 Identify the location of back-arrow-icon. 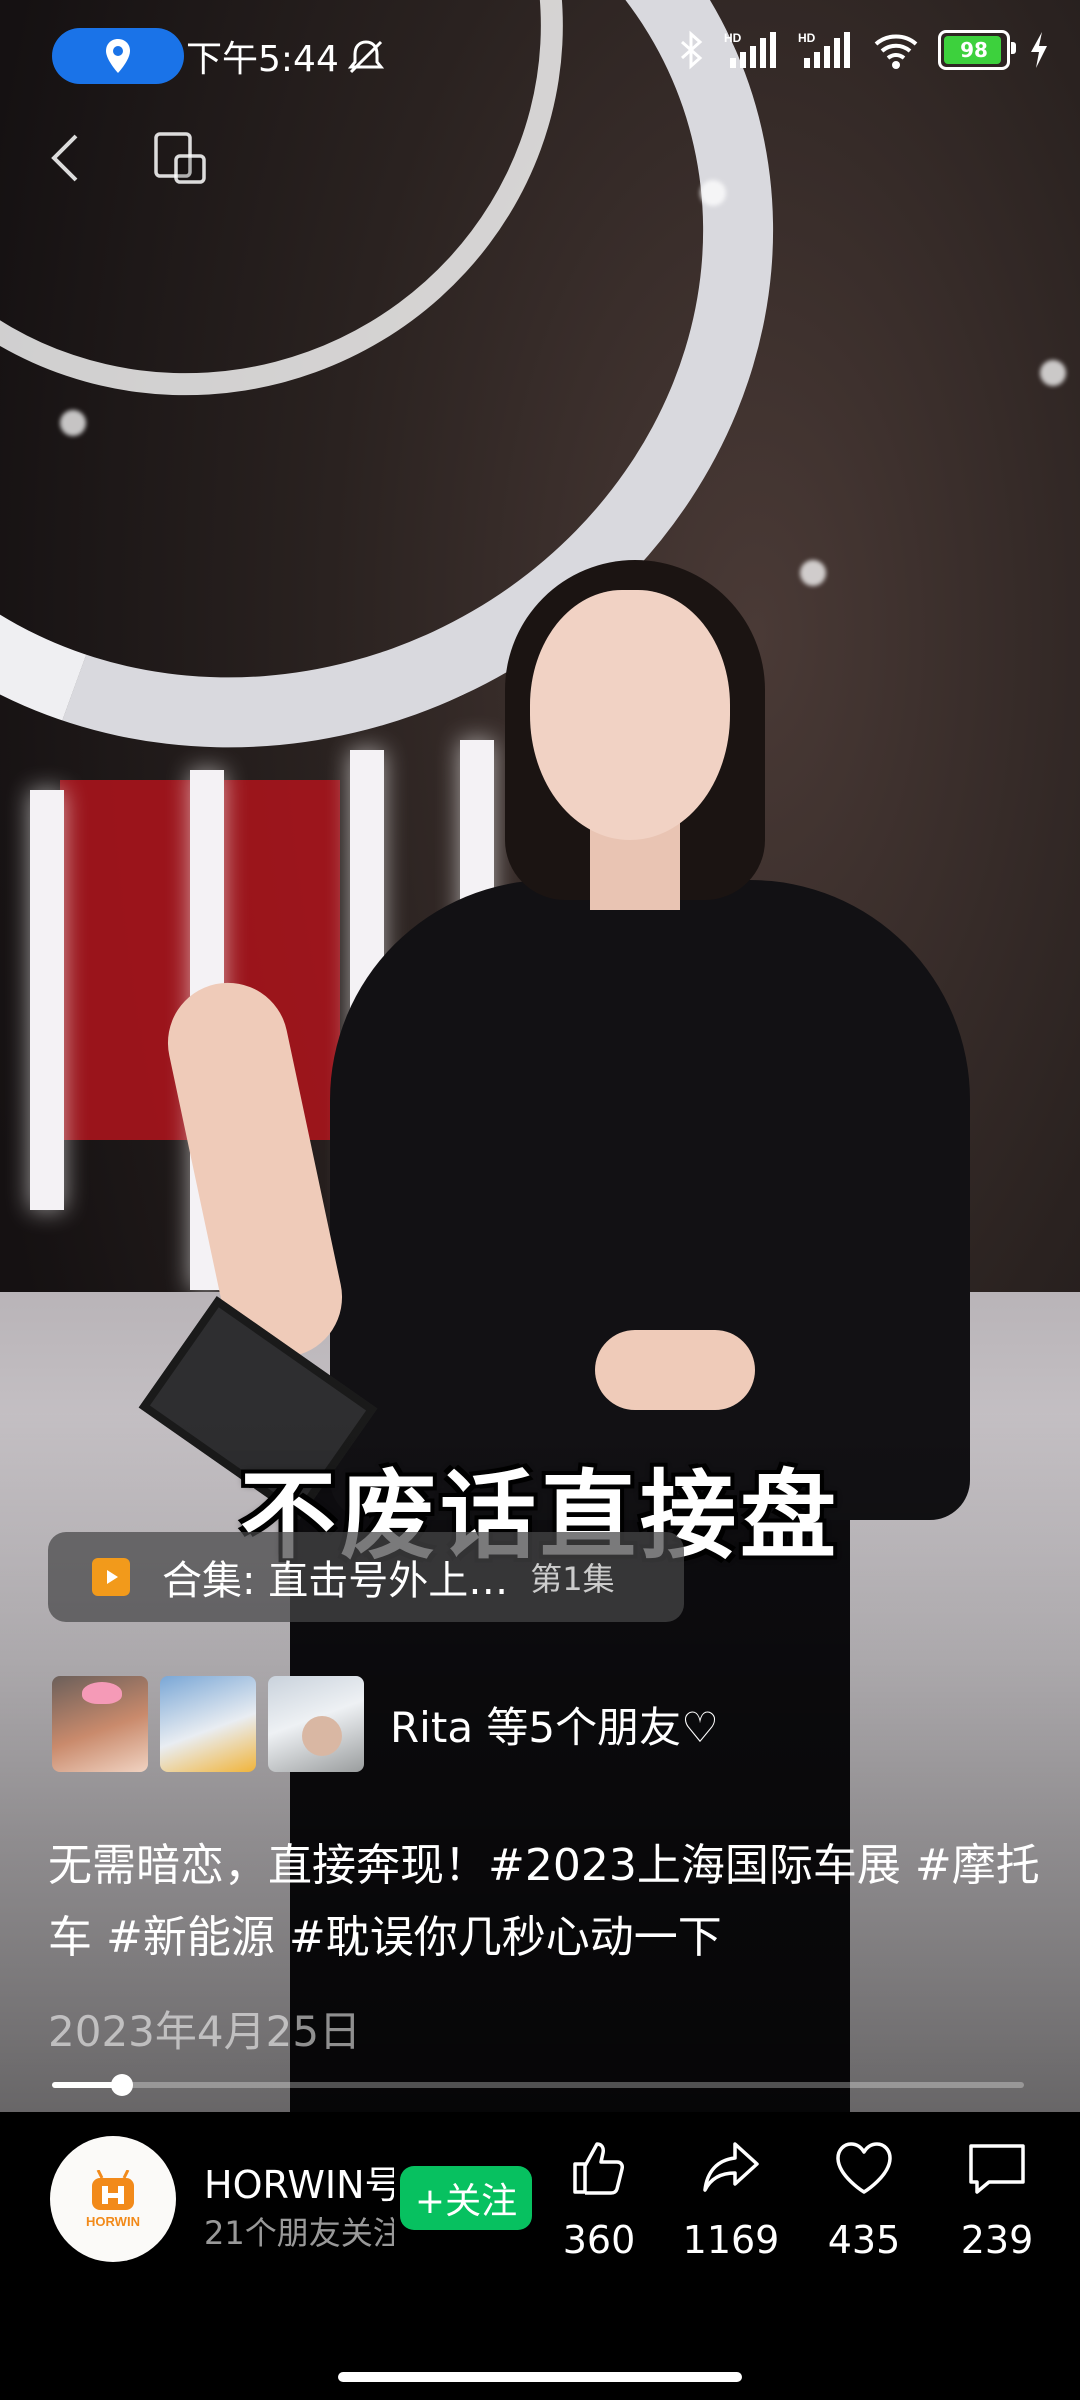
(68, 158).